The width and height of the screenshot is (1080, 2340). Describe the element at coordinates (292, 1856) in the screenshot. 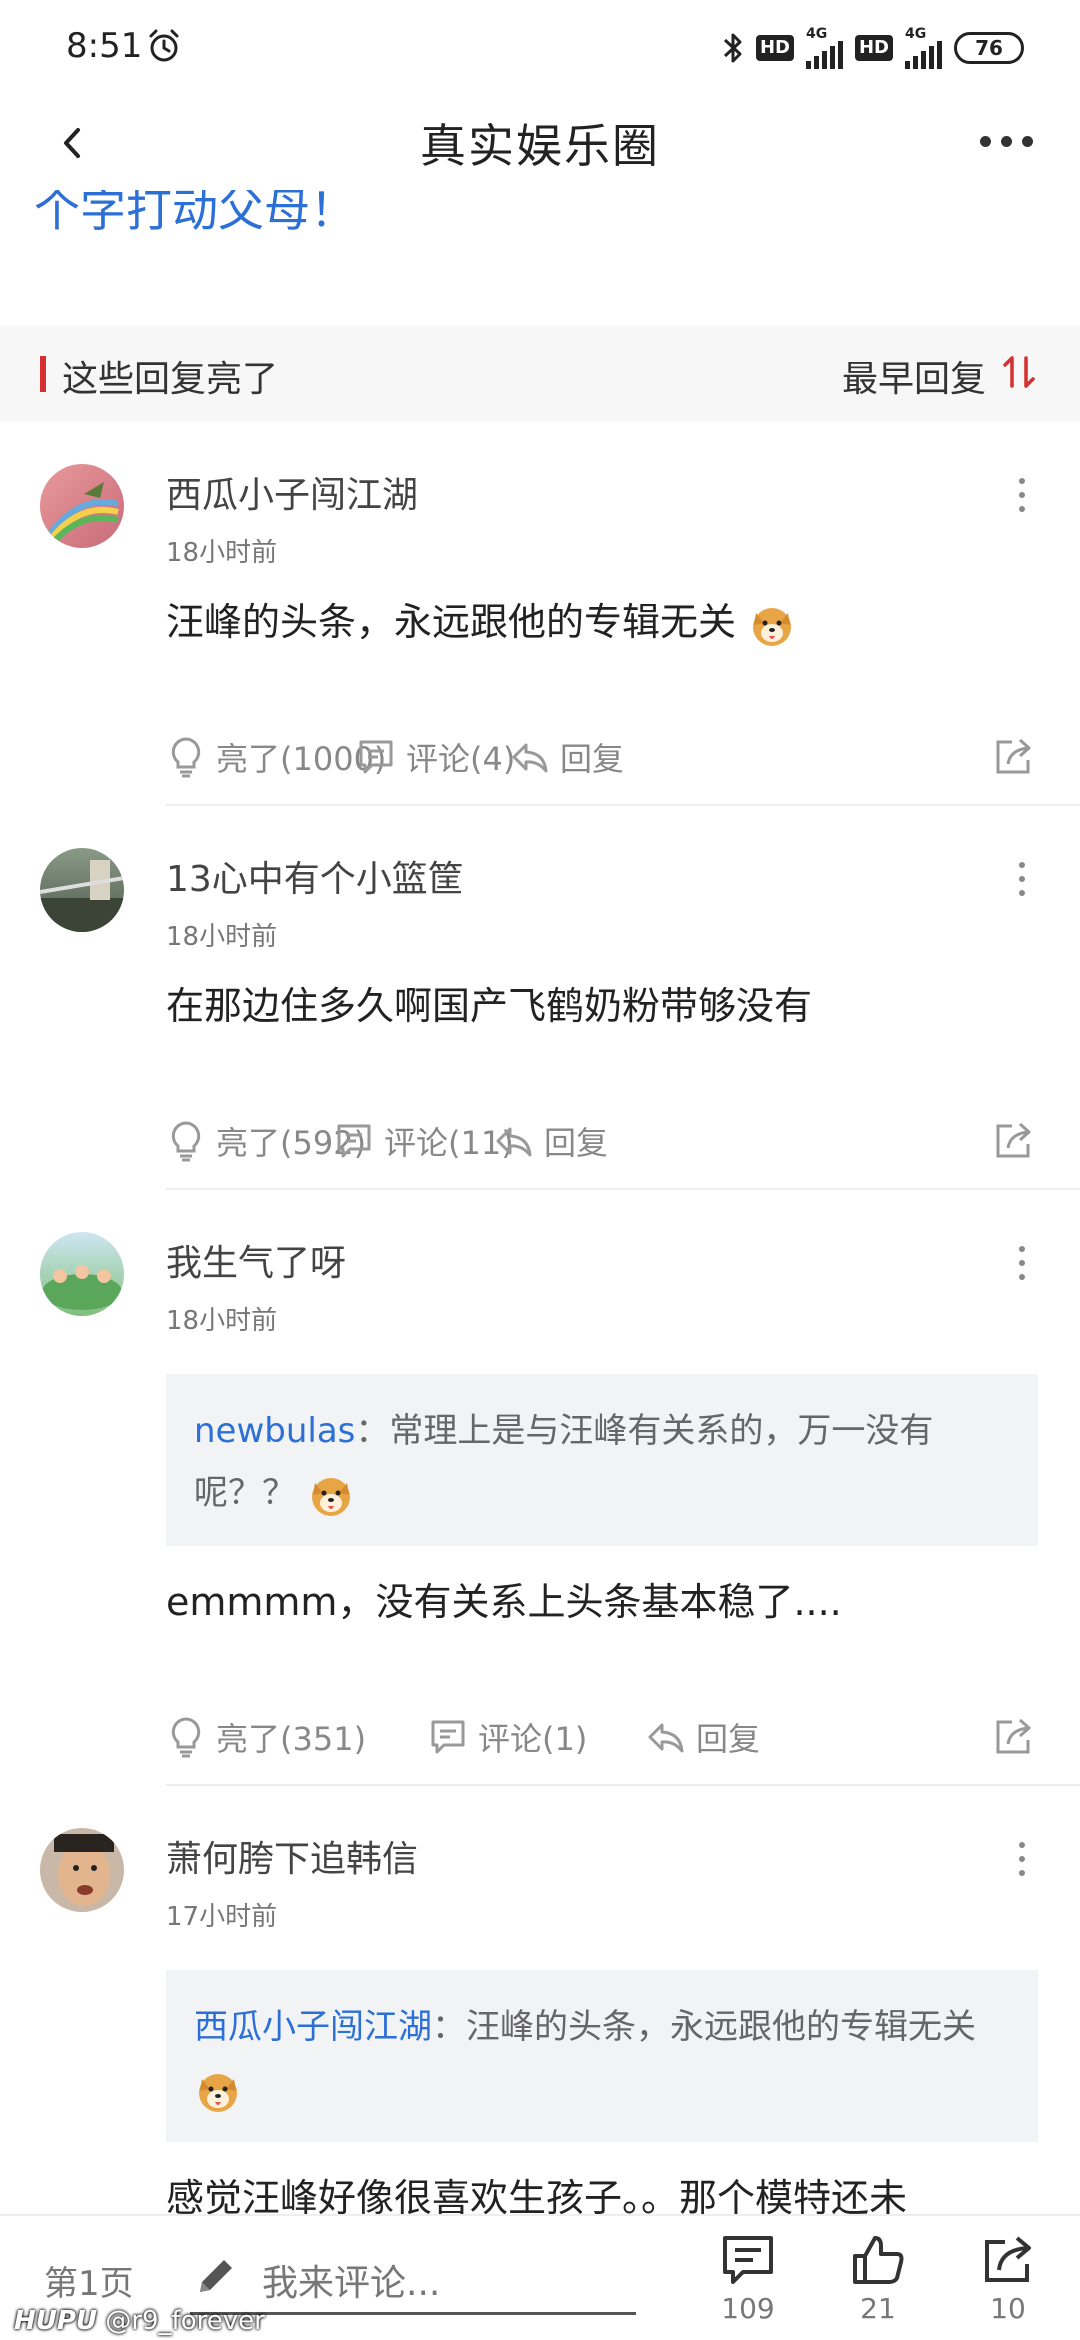

I see `username: 萧何胯下追韩信` at that location.